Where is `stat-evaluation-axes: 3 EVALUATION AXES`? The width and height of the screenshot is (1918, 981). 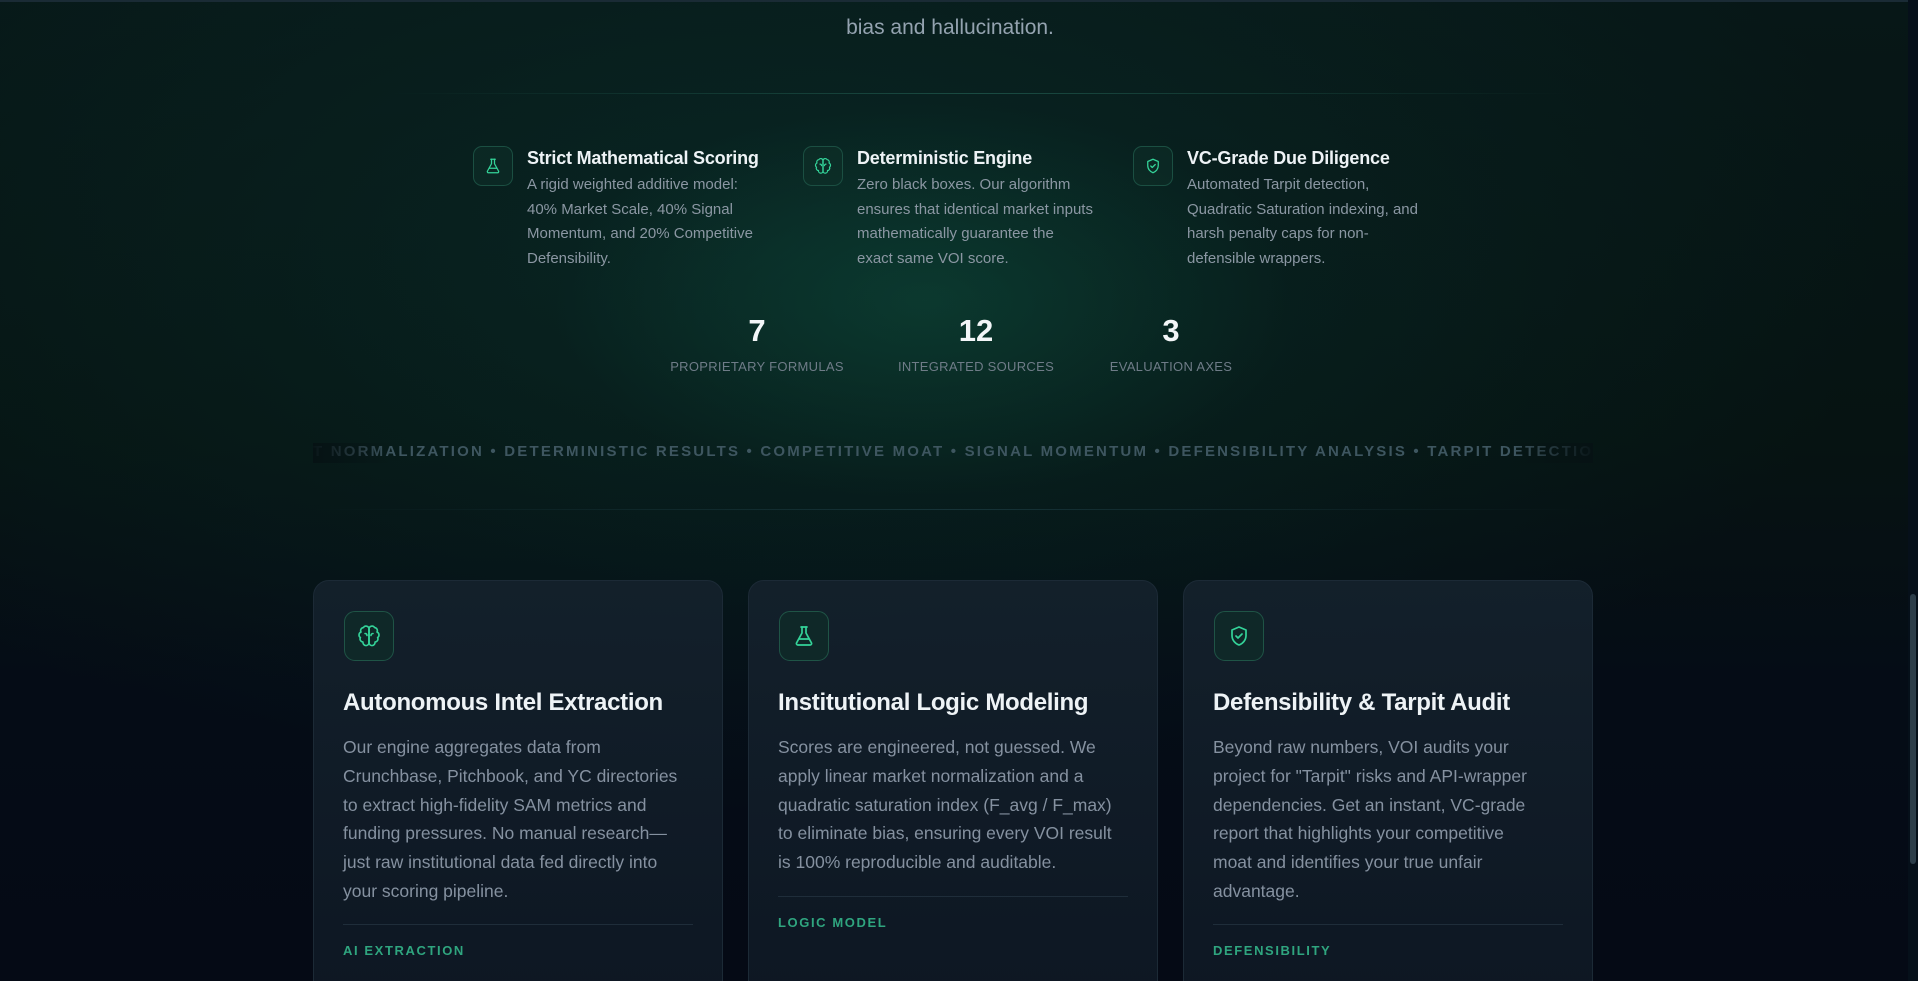 stat-evaluation-axes: 3 EVALUATION AXES is located at coordinates (1171, 343).